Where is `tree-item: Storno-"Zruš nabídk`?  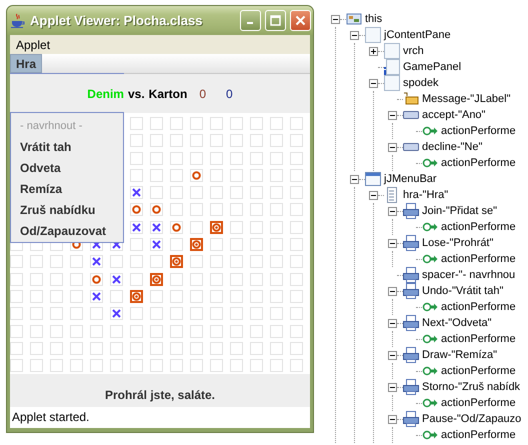 tree-item: Storno-"Zruš nabídk is located at coordinates (471, 387).